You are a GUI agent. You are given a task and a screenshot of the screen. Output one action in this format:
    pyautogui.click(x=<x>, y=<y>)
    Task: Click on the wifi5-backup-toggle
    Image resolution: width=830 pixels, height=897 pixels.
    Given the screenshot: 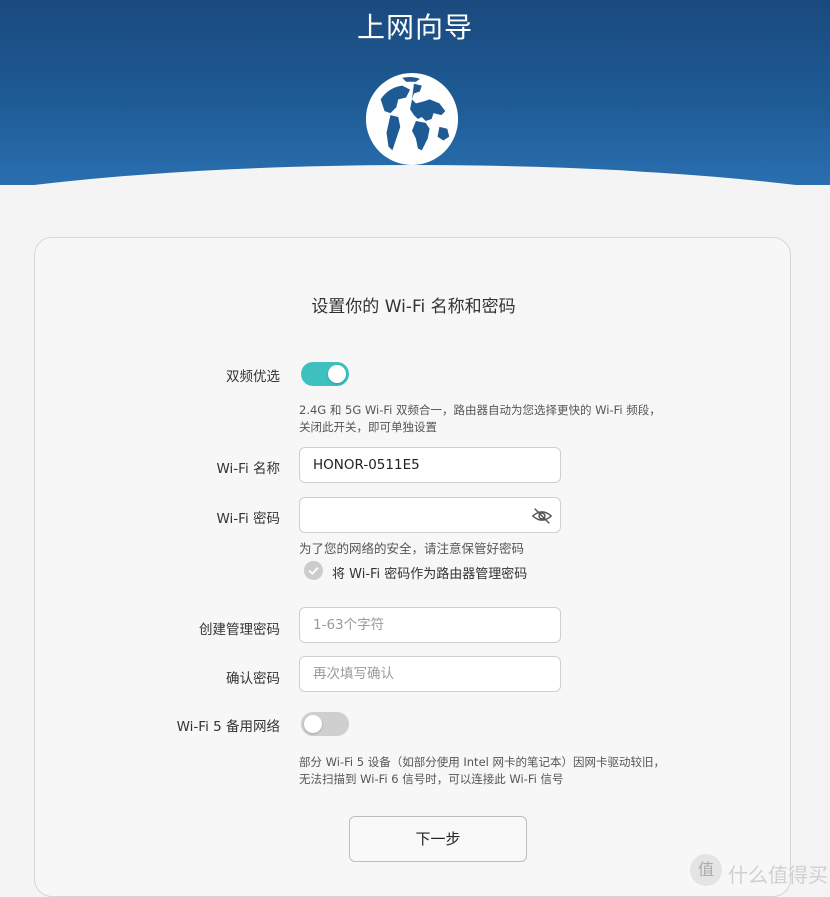 What is the action you would take?
    pyautogui.click(x=325, y=724)
    